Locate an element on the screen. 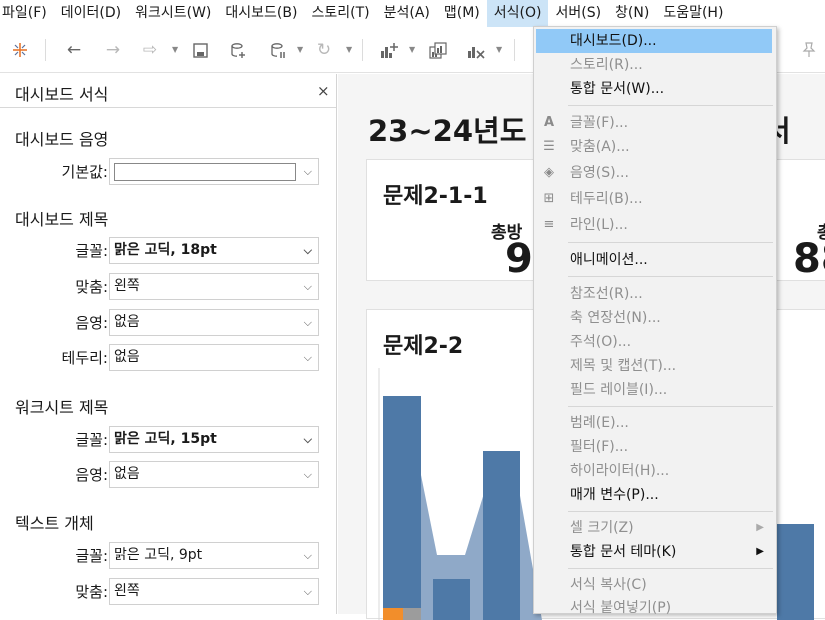 The height and width of the screenshot is (620, 825). text-align-label: 맞춤: is located at coordinates (91, 592).